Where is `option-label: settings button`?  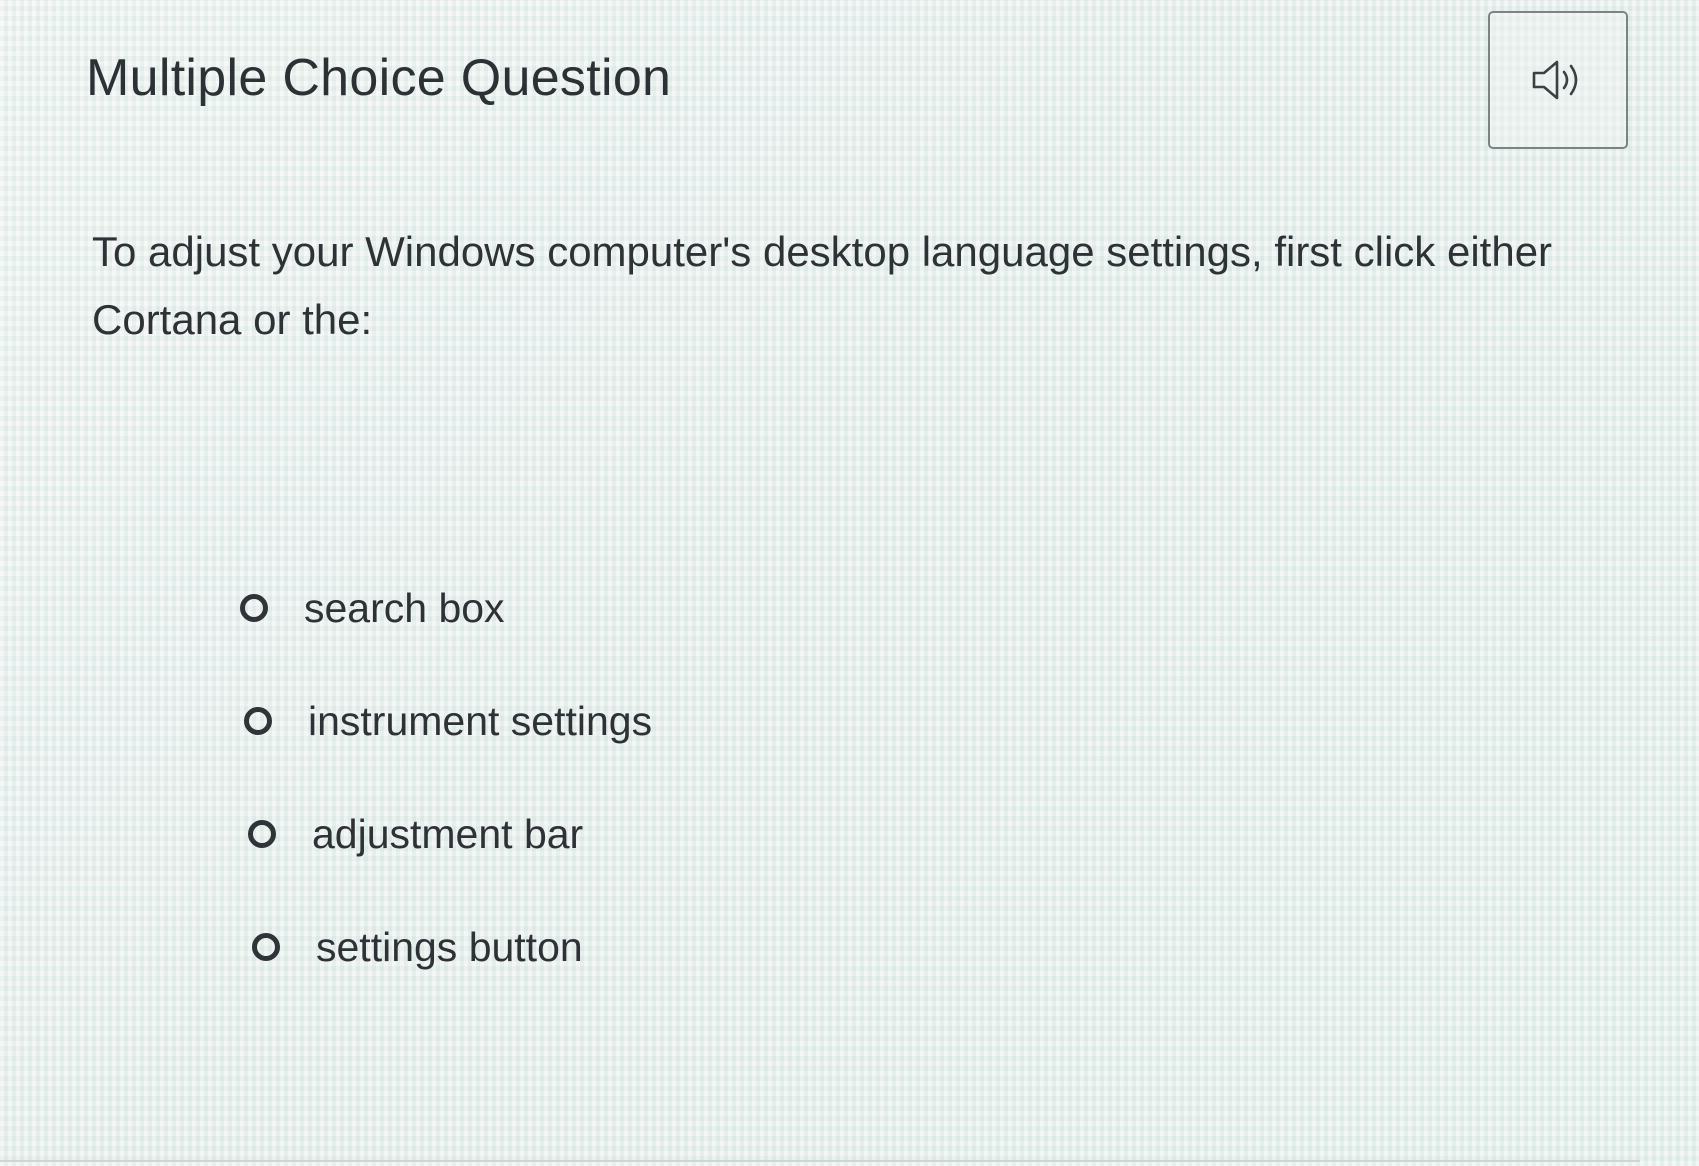 option-label: settings button is located at coordinates (449, 946).